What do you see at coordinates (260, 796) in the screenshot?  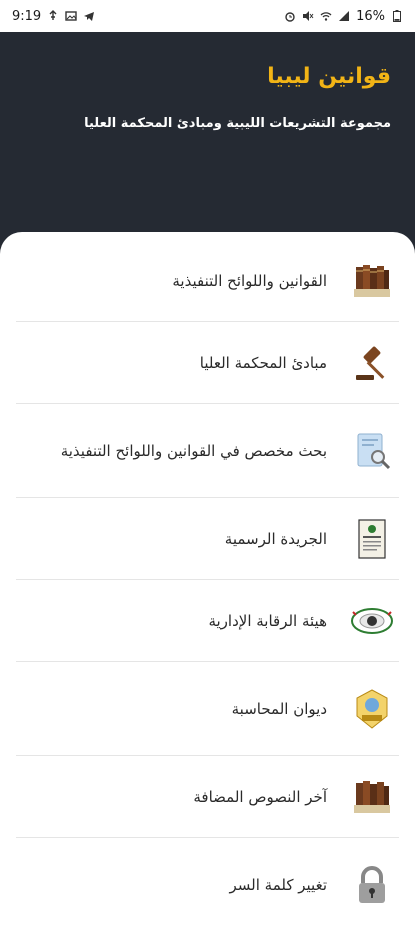 I see `menu-item-label: آخر النصوص المضافة` at bounding box center [260, 796].